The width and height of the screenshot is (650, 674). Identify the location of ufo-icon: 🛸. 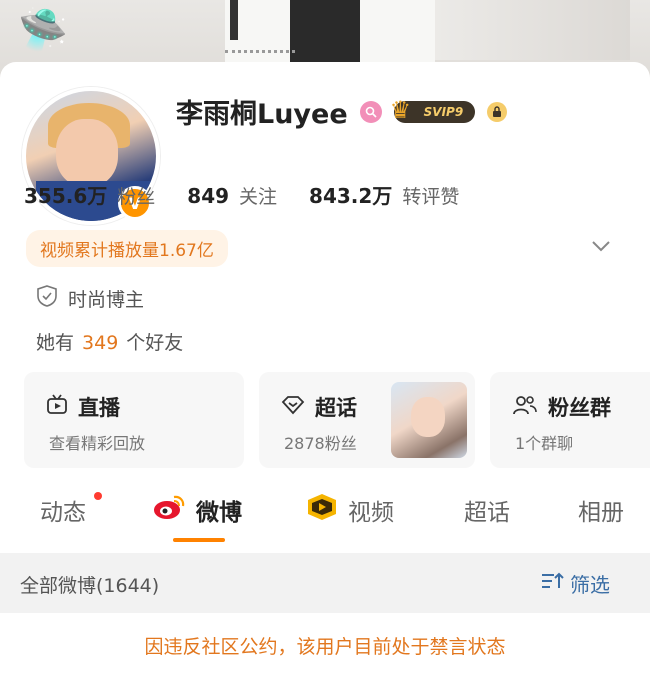
(43, 30).